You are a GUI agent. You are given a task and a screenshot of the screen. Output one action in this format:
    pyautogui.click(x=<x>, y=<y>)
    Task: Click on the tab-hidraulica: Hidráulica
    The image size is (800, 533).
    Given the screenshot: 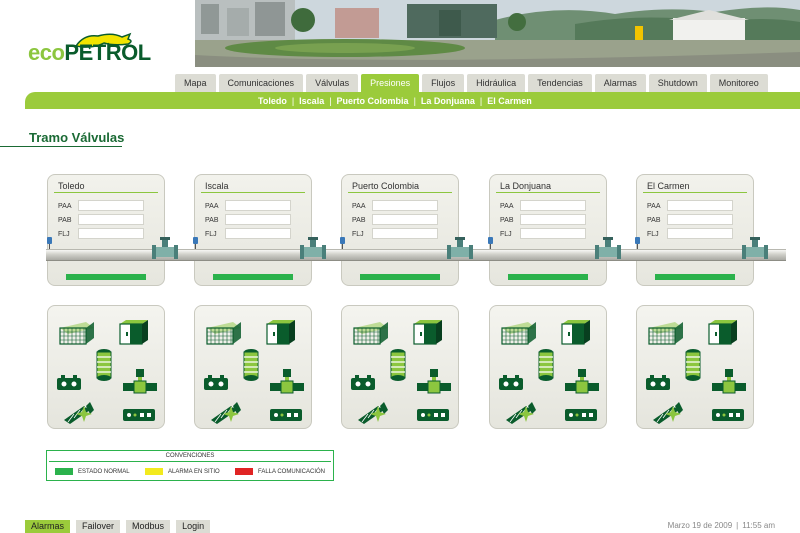 What is the action you would take?
    pyautogui.click(x=496, y=83)
    